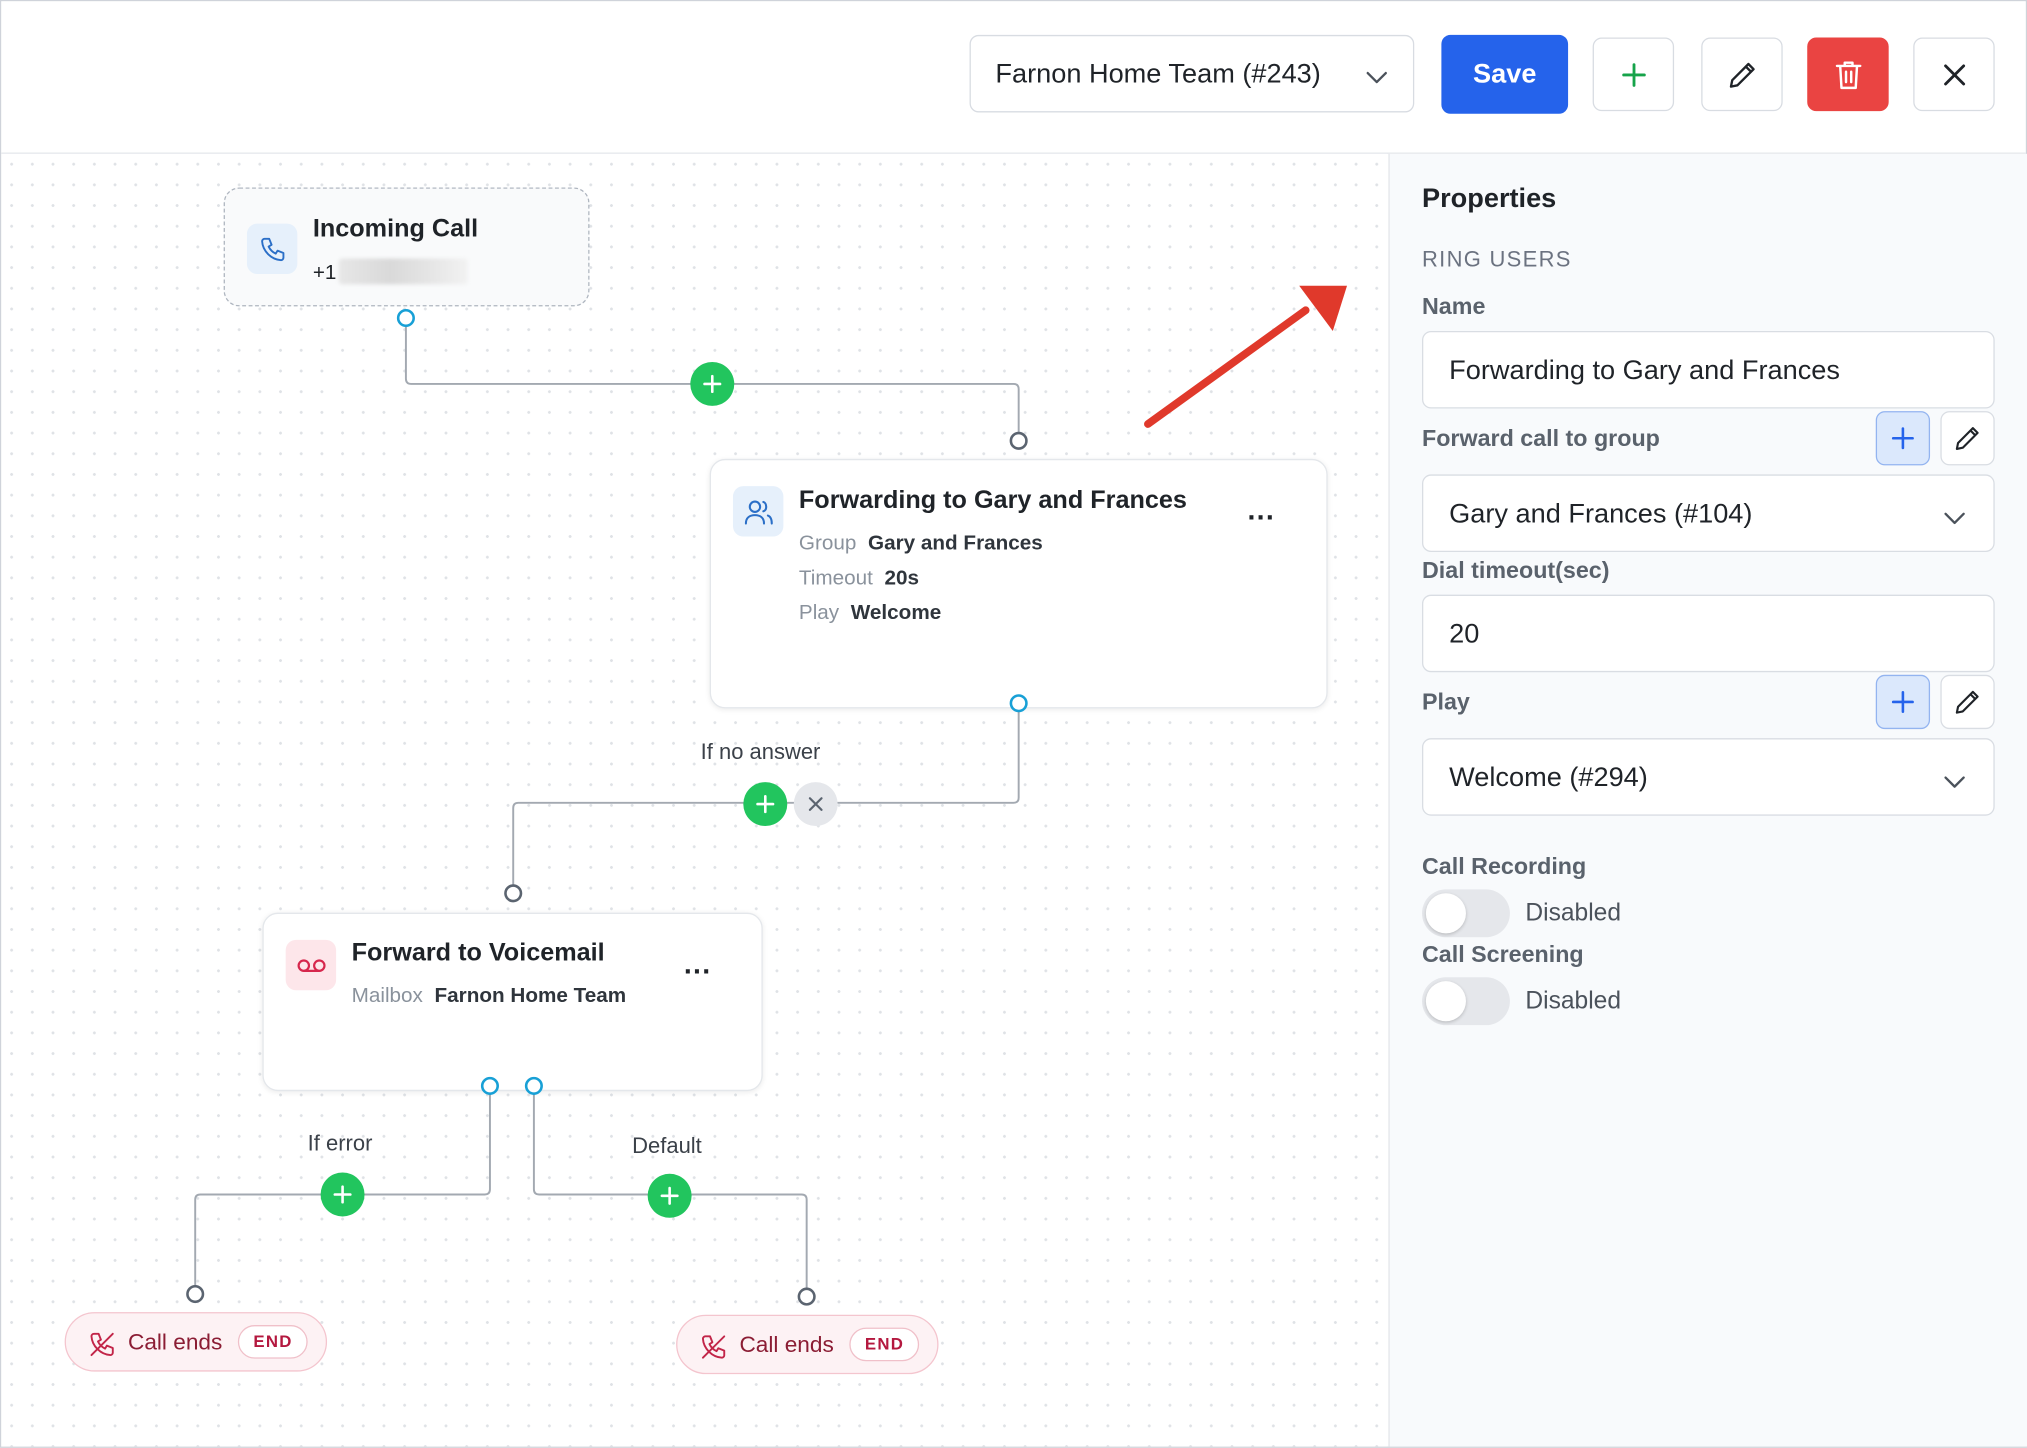  I want to click on ring-users-title: Forwarding to Gary and Frances, so click(992, 500).